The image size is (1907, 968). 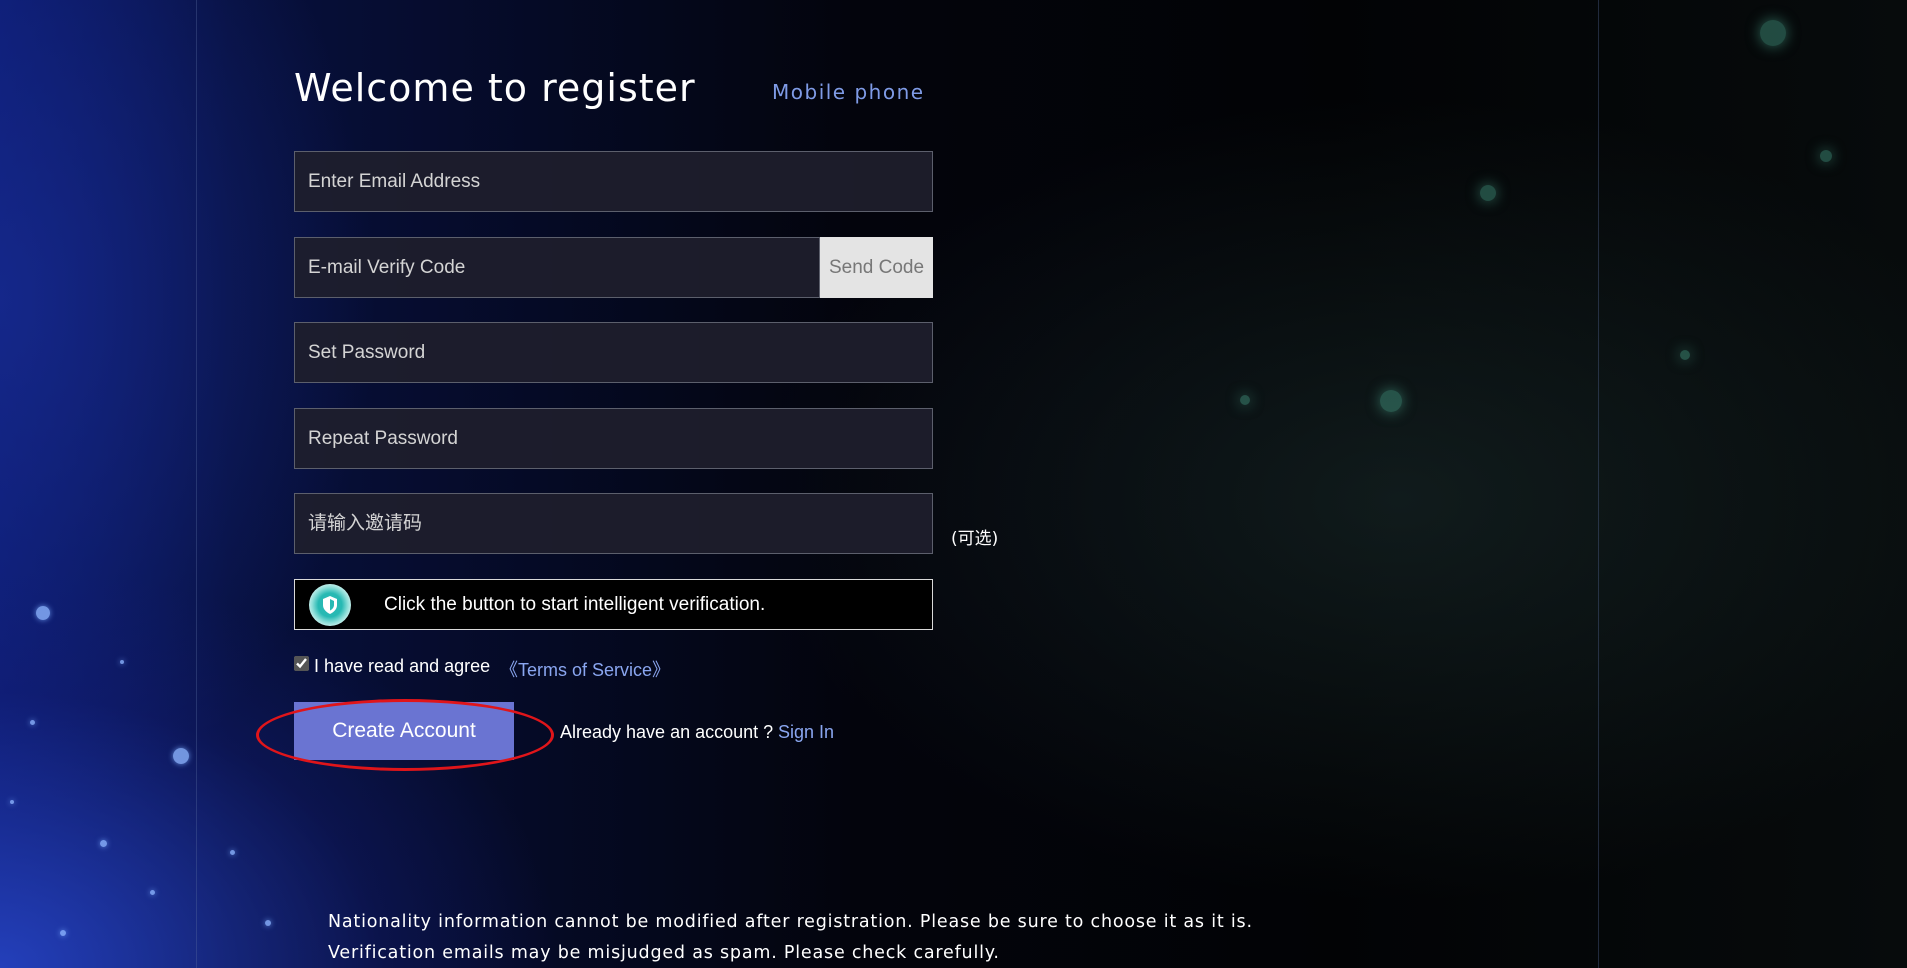 I want to click on invite-optional-label: (可选), so click(x=975, y=539).